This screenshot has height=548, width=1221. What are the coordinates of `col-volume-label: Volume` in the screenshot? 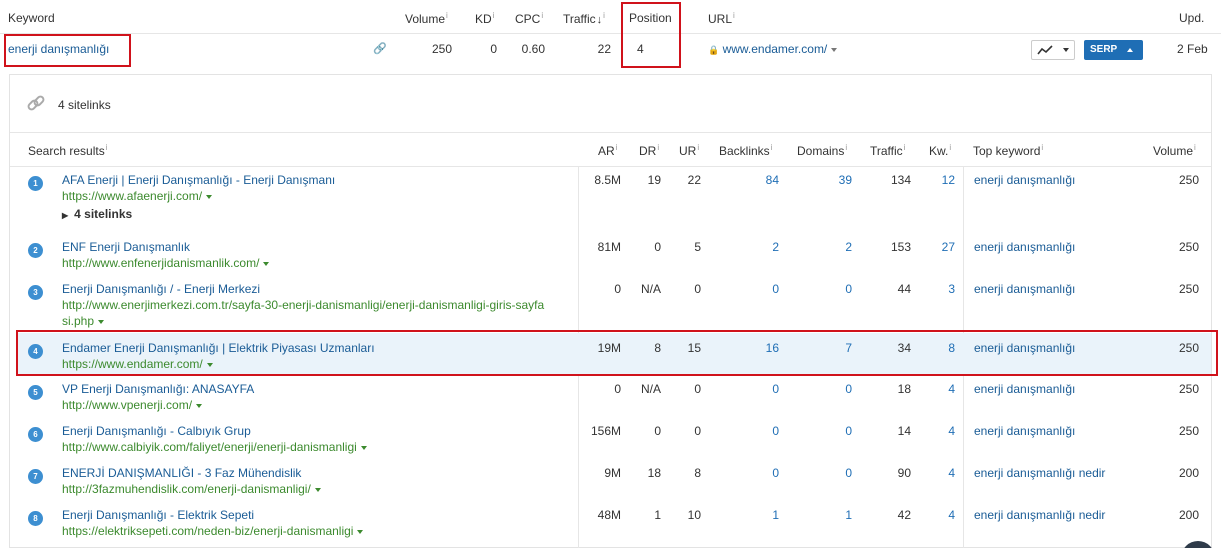 It's located at (425, 19).